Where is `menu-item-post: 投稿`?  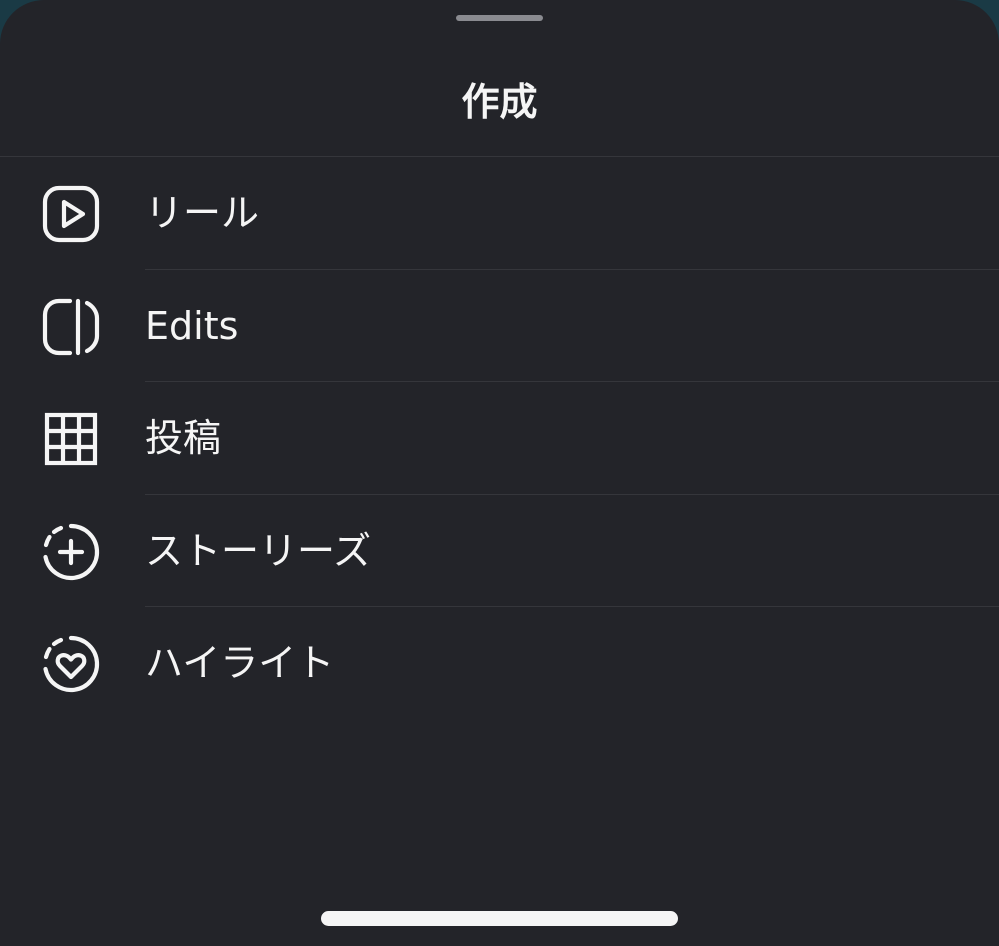
menu-item-post: 投稿 is located at coordinates (499, 438).